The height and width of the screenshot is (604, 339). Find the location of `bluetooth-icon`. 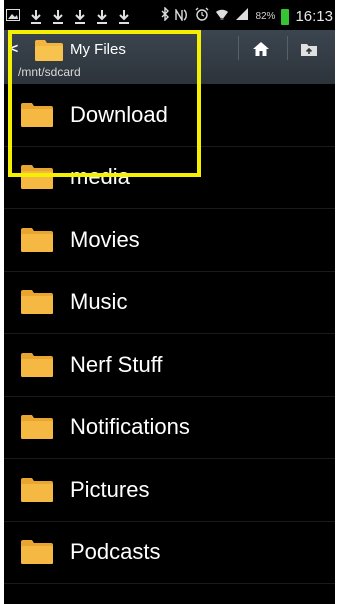

bluetooth-icon is located at coordinates (165, 16).